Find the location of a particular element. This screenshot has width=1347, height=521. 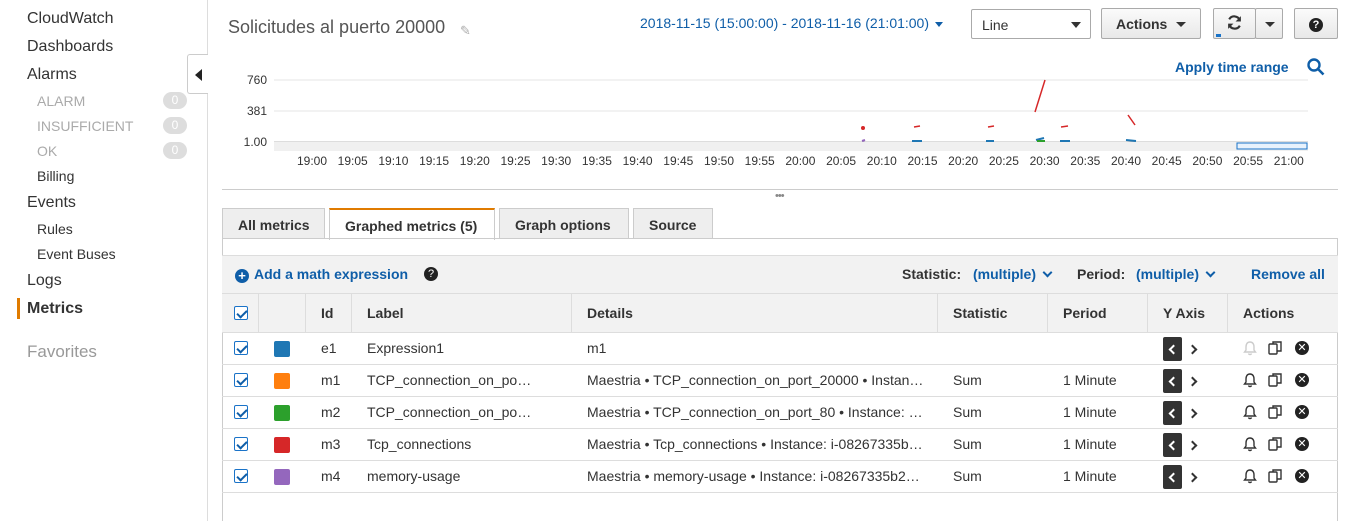

nav-event-buses: Event Buses is located at coordinates (76, 254).